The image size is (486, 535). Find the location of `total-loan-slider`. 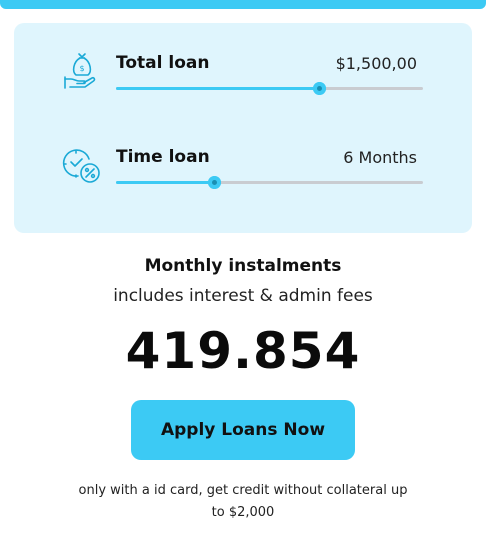

total-loan-slider is located at coordinates (269, 88).